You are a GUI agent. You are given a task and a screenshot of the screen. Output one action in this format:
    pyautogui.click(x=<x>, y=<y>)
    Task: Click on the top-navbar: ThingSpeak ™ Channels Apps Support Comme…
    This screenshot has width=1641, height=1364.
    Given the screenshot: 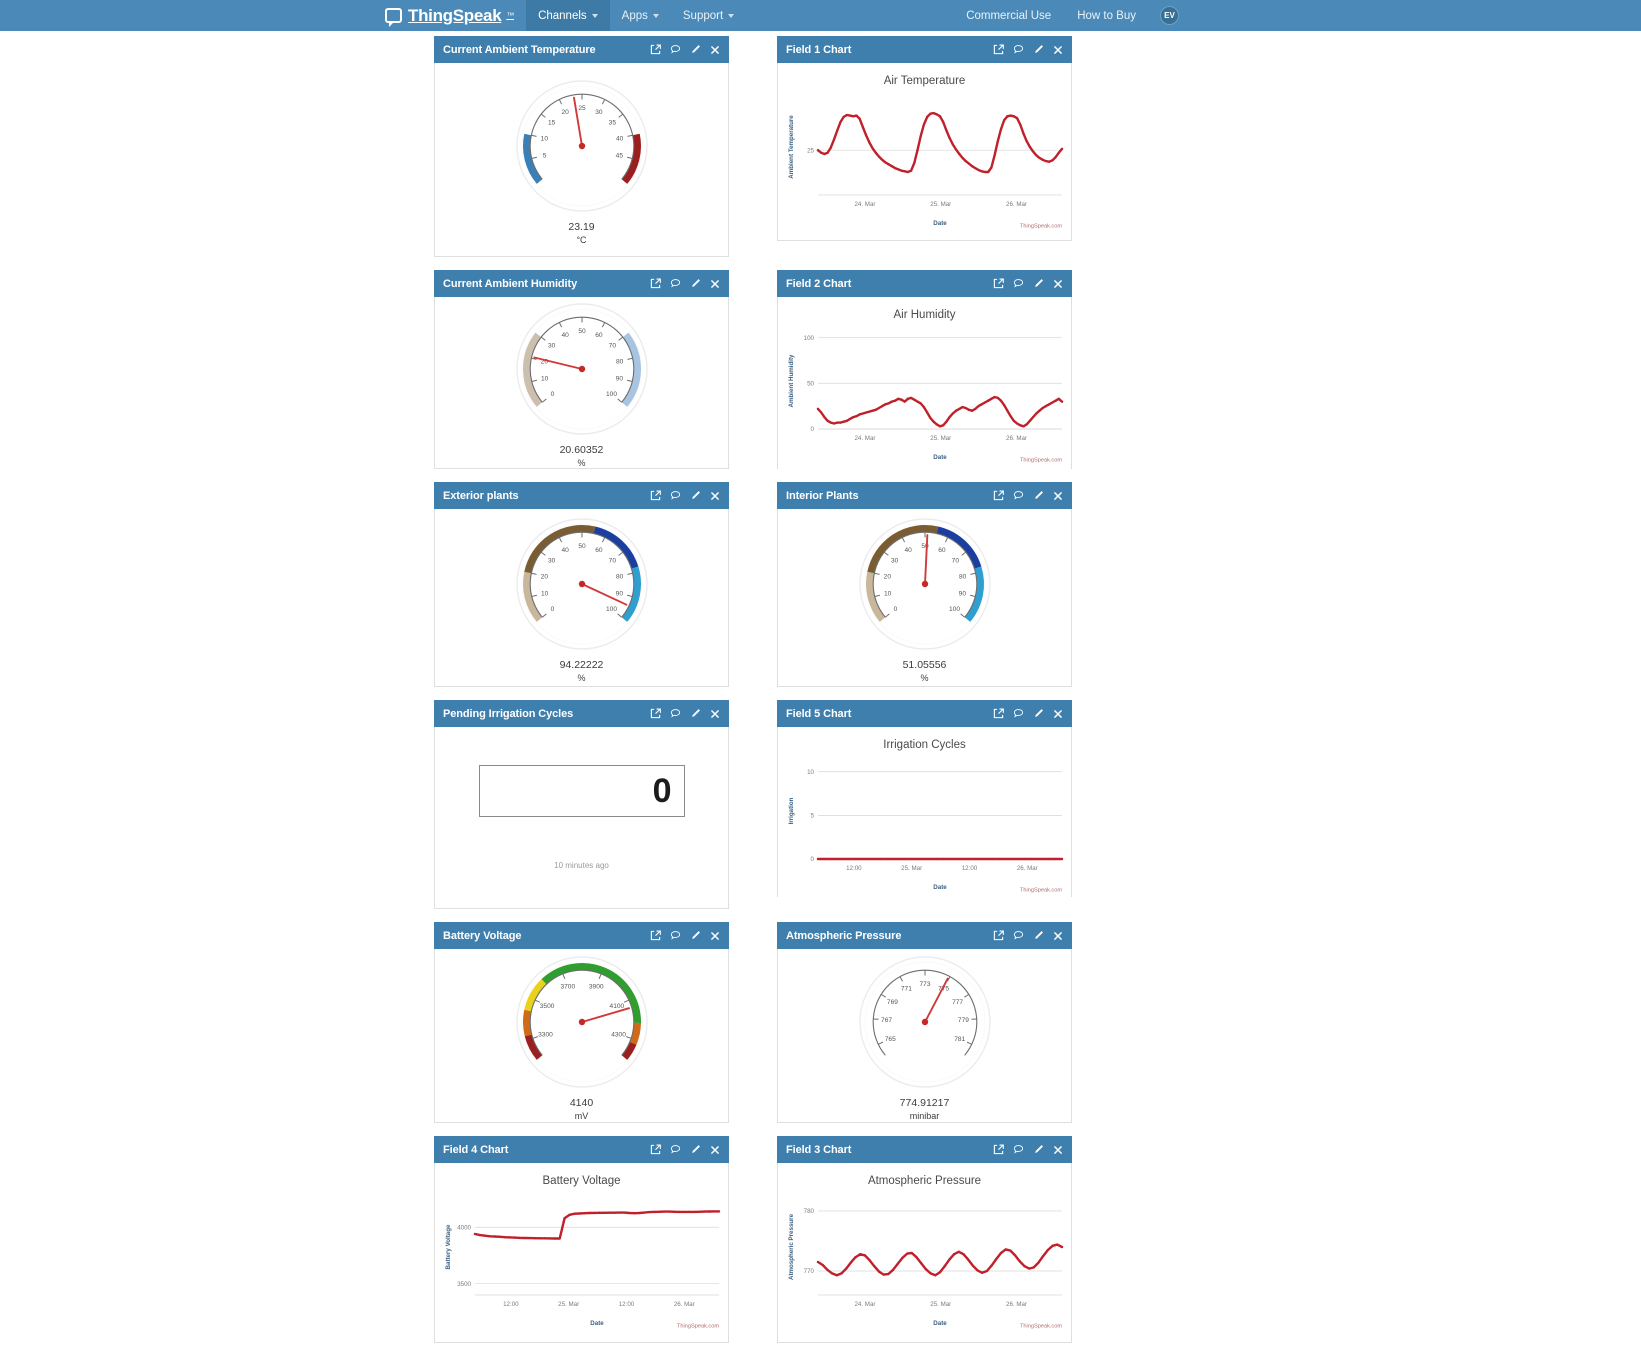 What is the action you would take?
    pyautogui.click(x=820, y=15)
    